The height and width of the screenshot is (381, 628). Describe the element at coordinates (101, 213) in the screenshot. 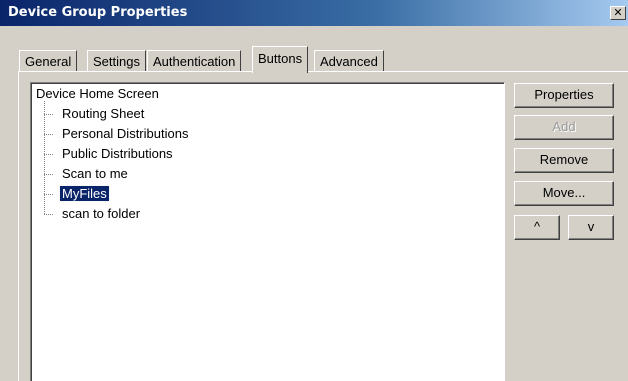

I see `tree-item-label: scan to folder` at that location.